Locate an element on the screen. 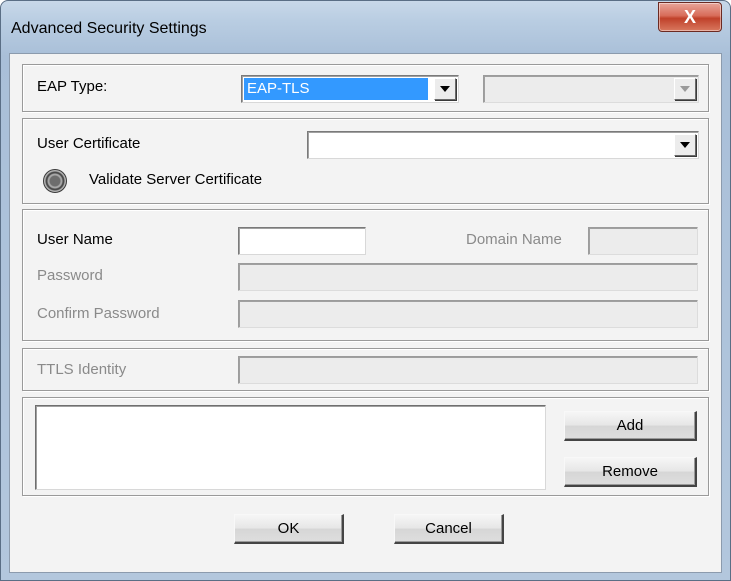 The height and width of the screenshot is (581, 731). eap-type-select: EAP-TLS is located at coordinates (350, 89).